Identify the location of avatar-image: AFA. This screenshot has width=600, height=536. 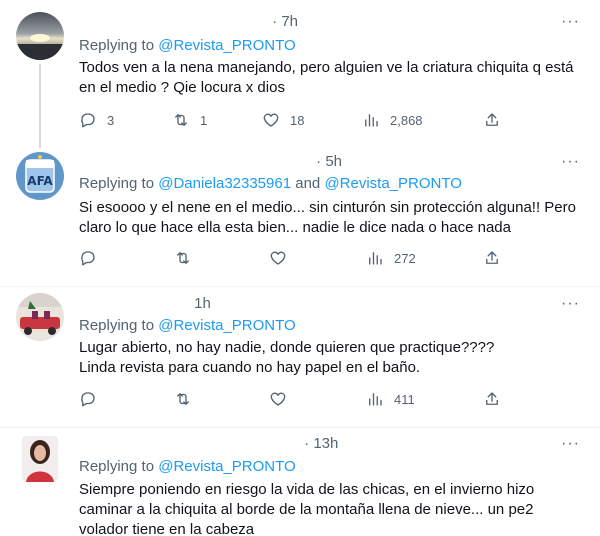
(40, 176).